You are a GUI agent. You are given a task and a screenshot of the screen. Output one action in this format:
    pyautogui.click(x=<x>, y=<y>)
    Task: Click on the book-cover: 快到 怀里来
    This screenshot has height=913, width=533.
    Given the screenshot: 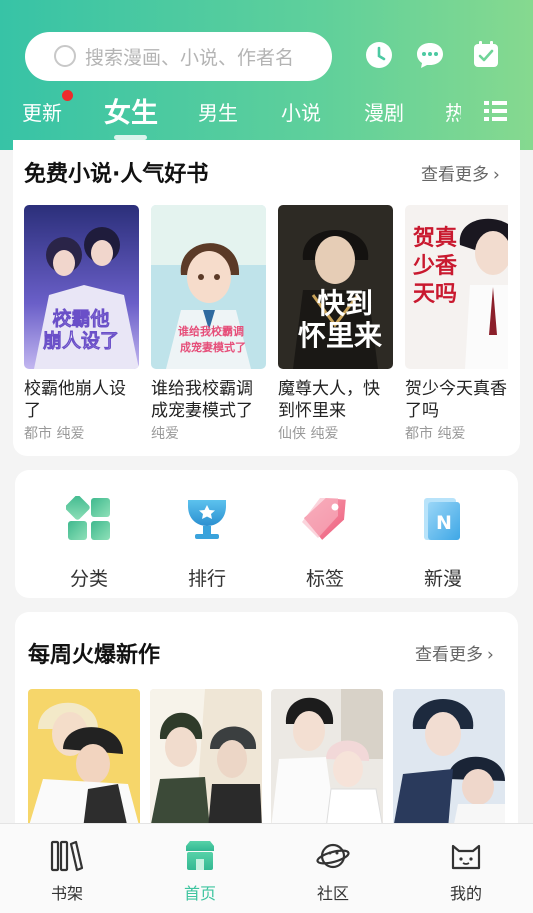 What is the action you would take?
    pyautogui.click(x=335, y=287)
    